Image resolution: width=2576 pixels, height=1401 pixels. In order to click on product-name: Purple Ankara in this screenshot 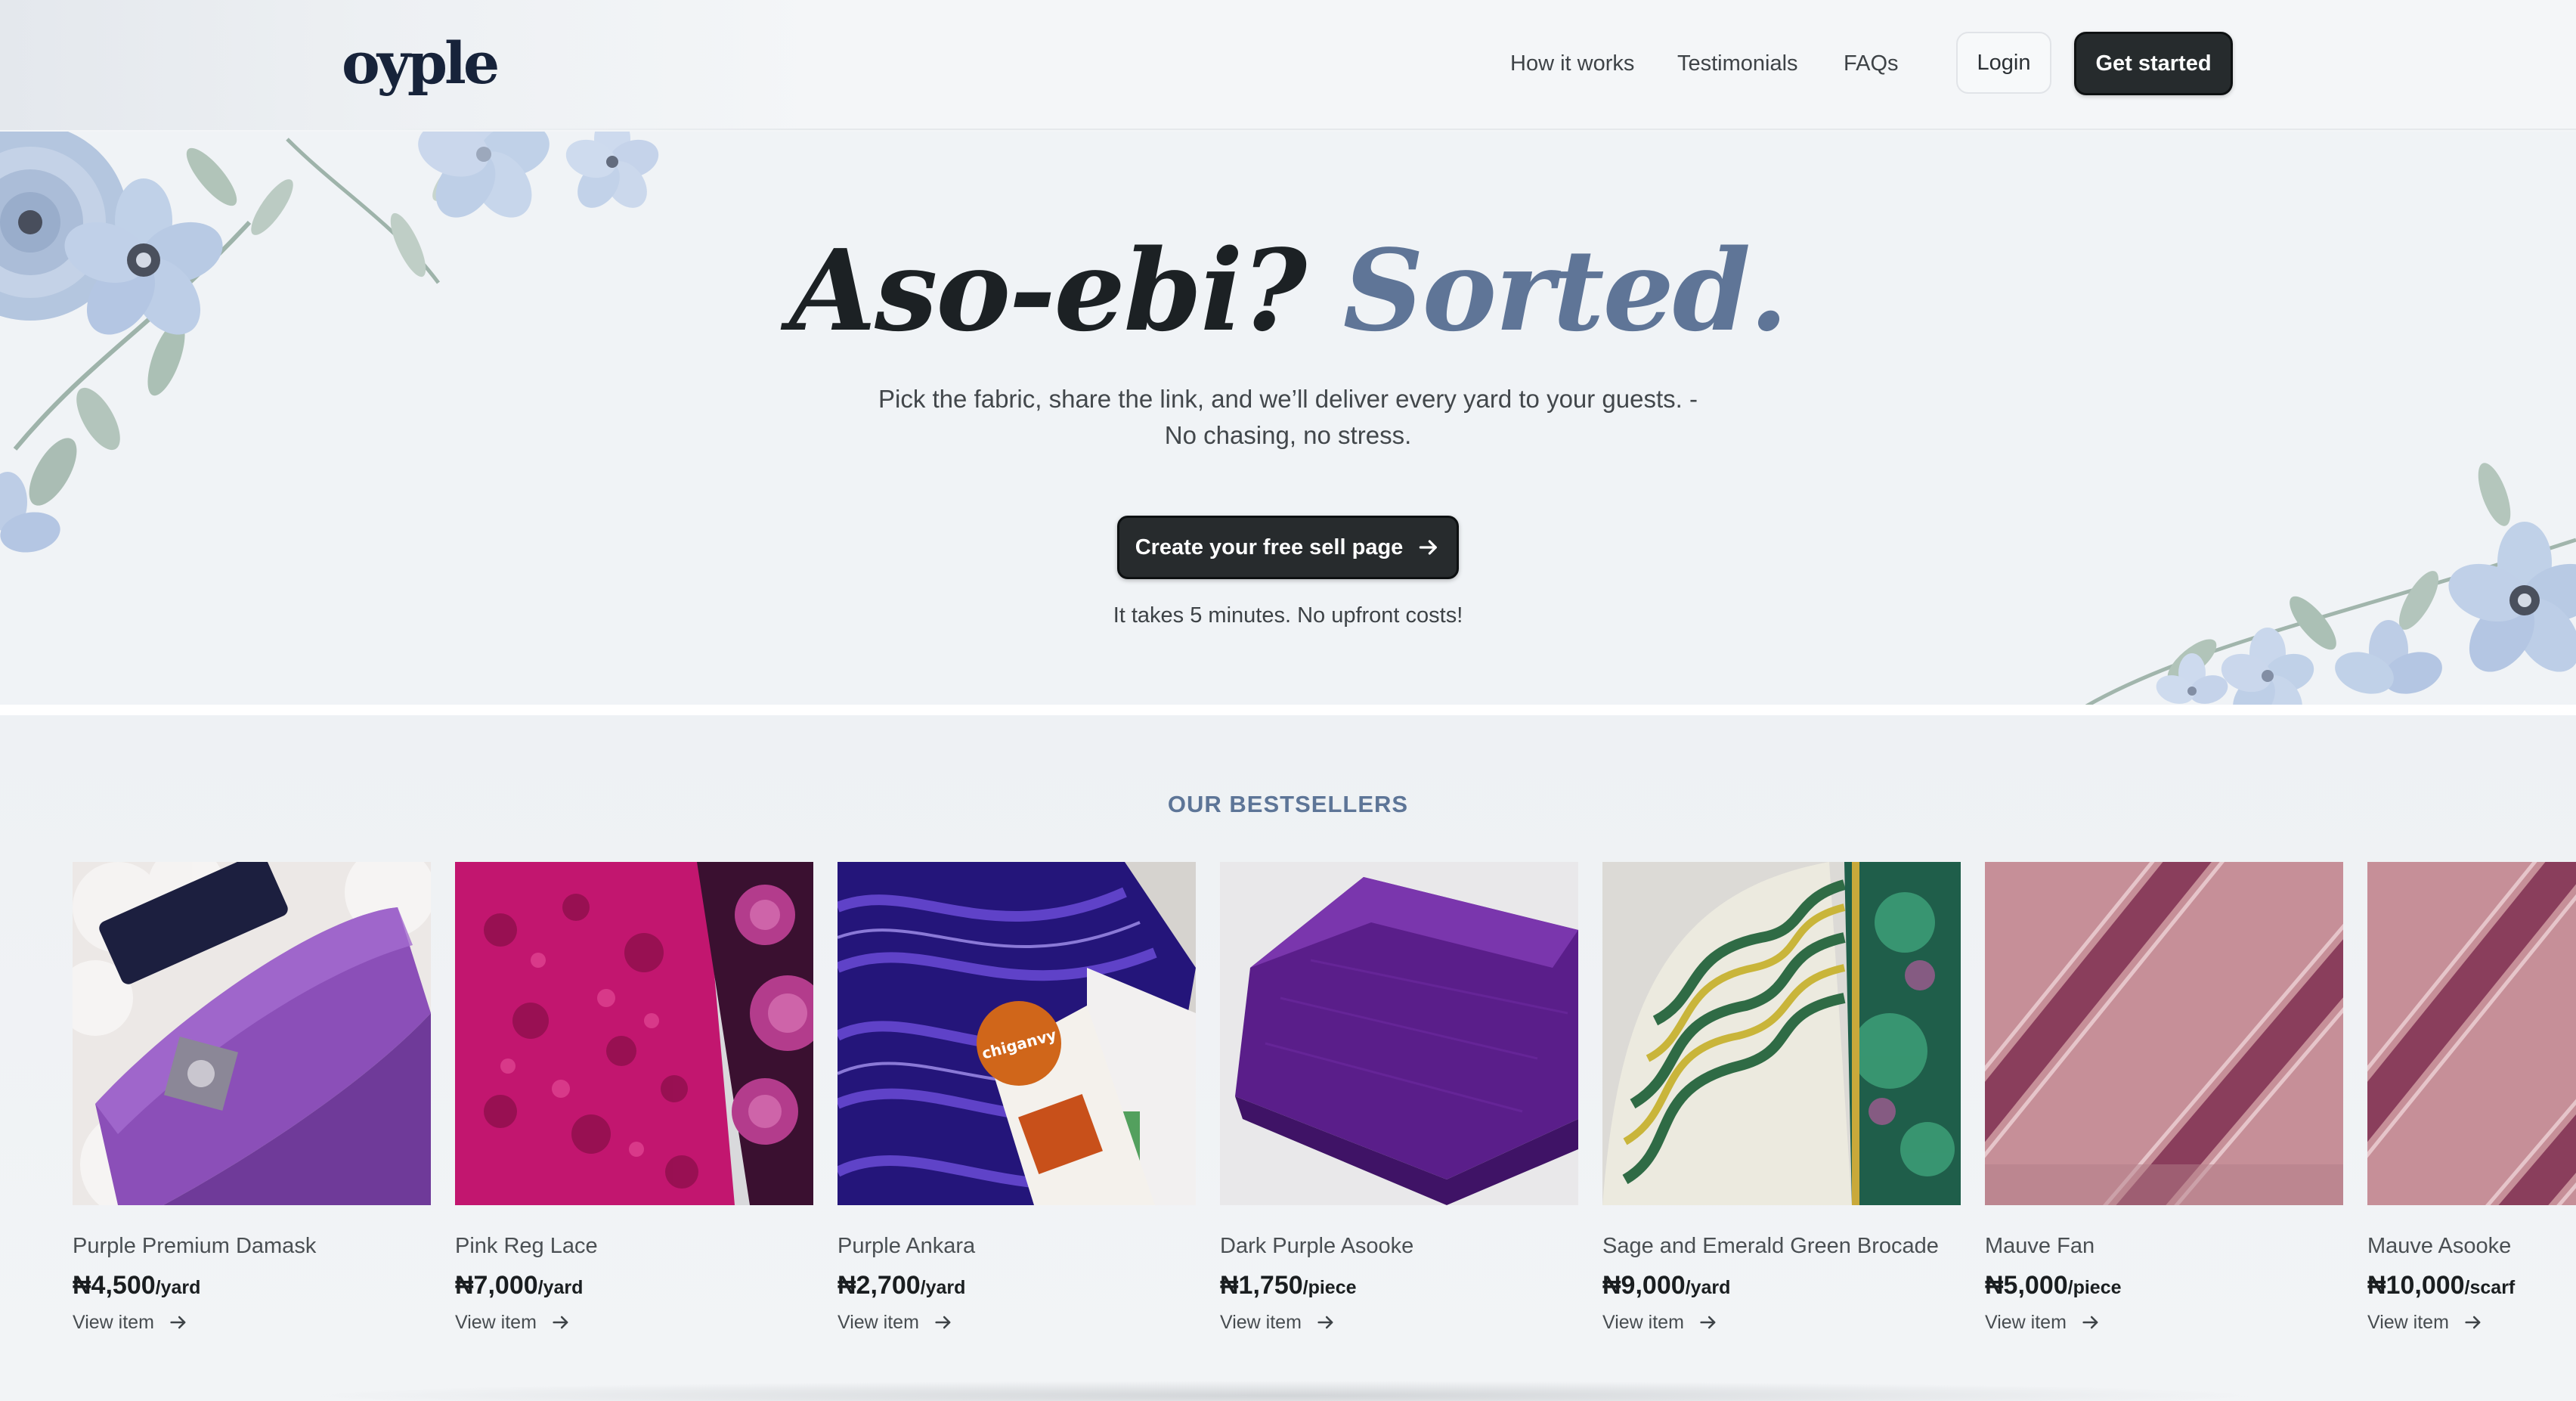, I will do `click(907, 1246)`.